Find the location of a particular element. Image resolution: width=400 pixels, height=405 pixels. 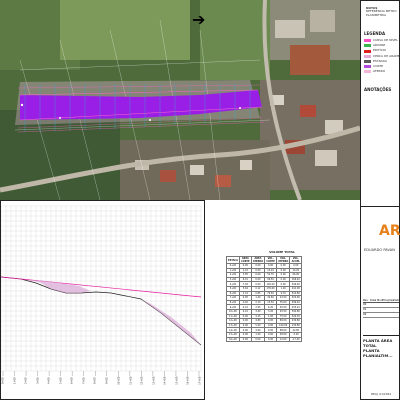

volume-table-header: VOL. ACUM. is located at coordinates (296, 260).